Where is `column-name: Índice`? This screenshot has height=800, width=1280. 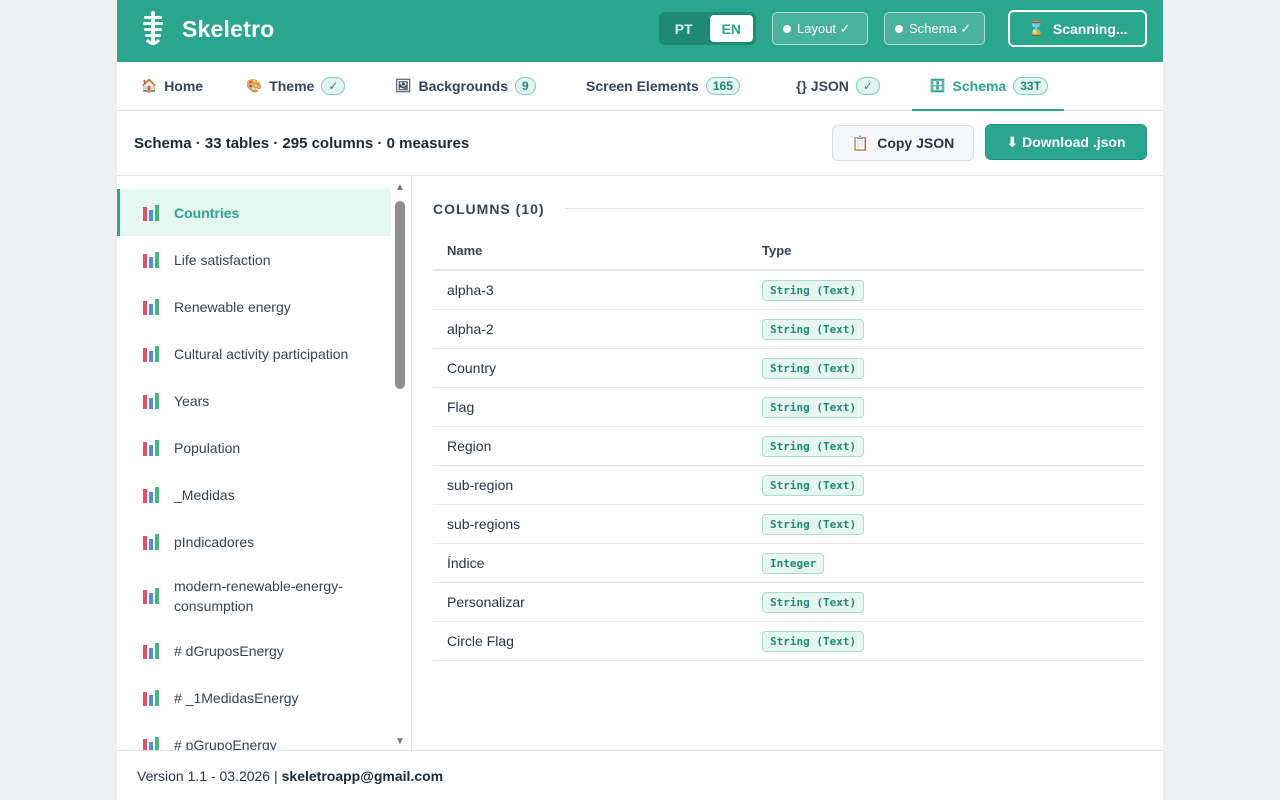
column-name: Índice is located at coordinates (590, 563).